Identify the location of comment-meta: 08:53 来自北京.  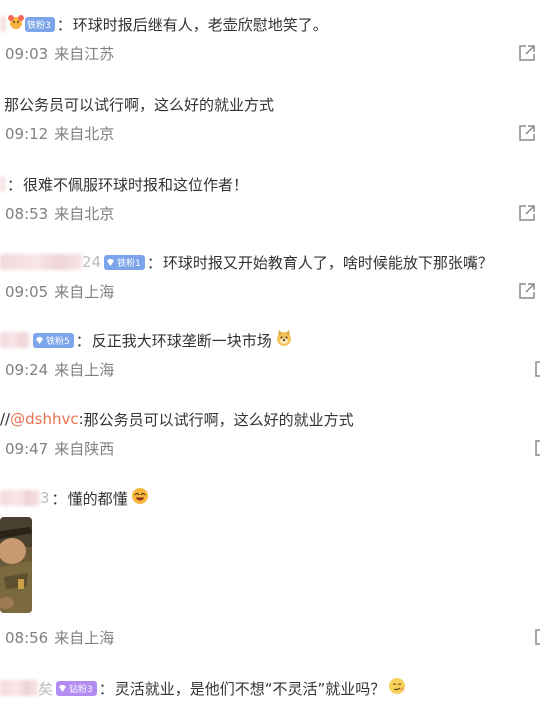
(59, 213).